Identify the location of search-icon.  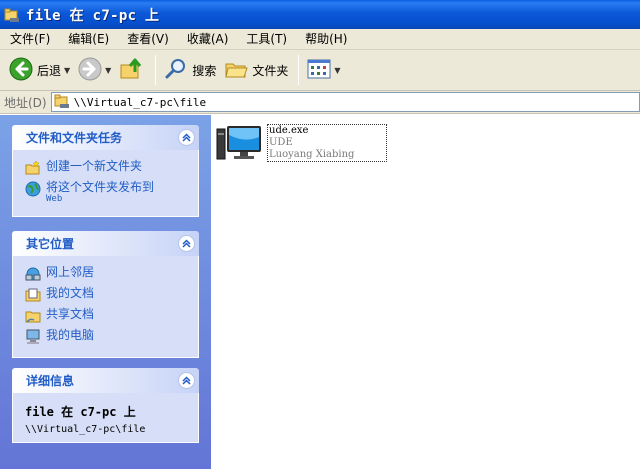
(176, 70).